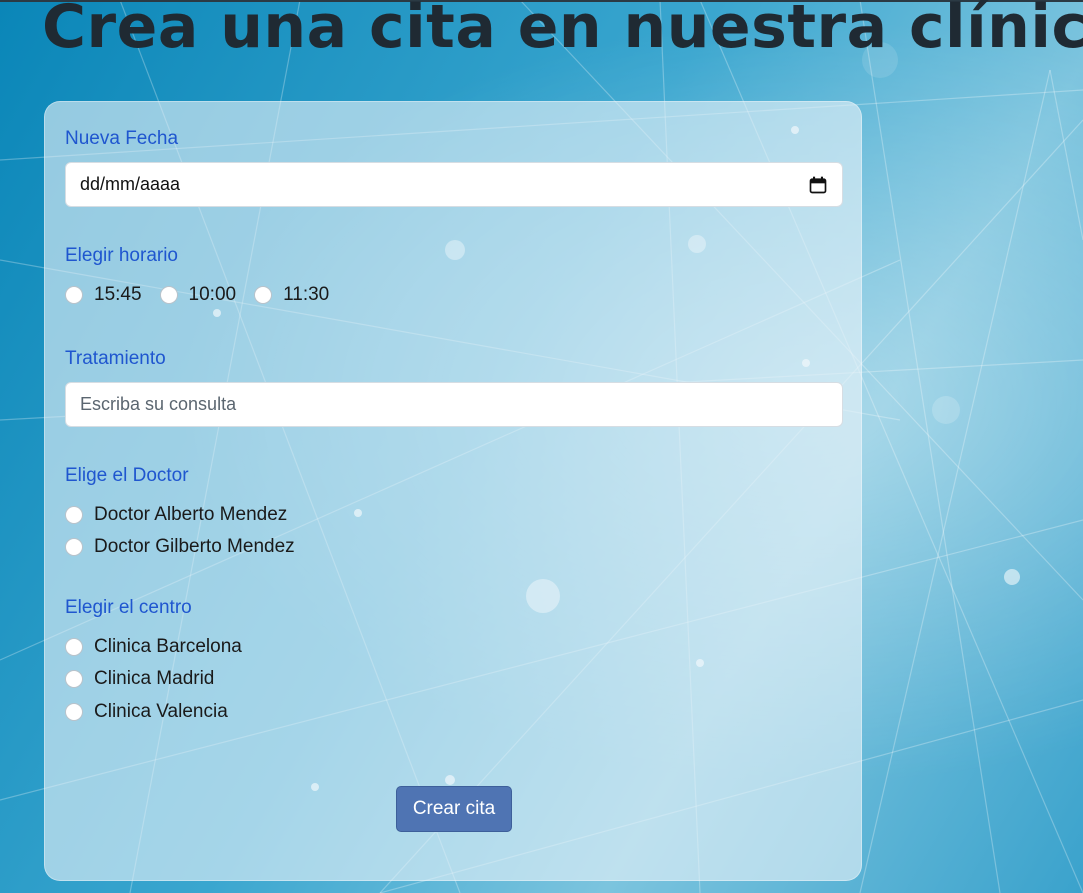 This screenshot has width=1083, height=893. What do you see at coordinates (818, 185) in the screenshot?
I see `calendar-icon` at bounding box center [818, 185].